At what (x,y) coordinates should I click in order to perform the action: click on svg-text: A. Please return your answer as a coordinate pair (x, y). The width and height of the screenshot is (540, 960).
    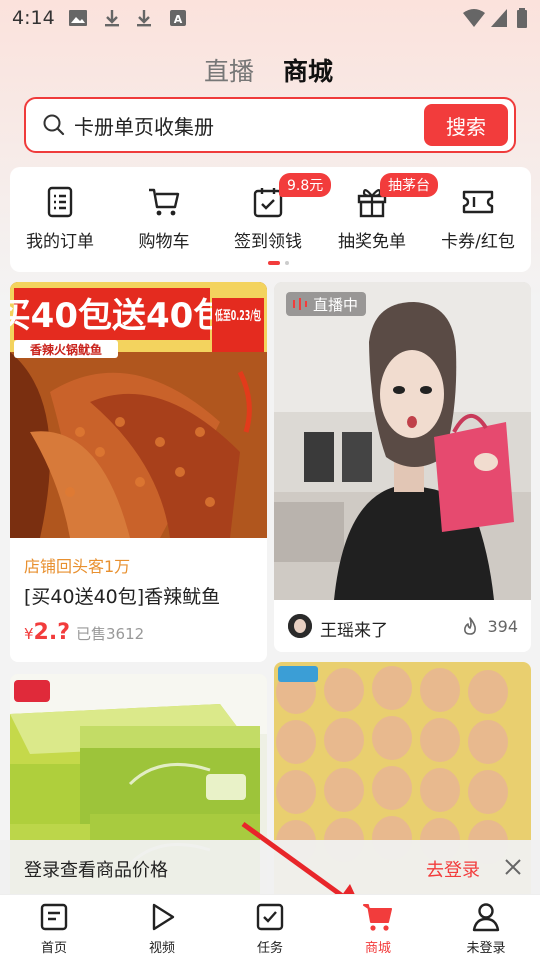
    Looking at the image, I should click on (178, 19).